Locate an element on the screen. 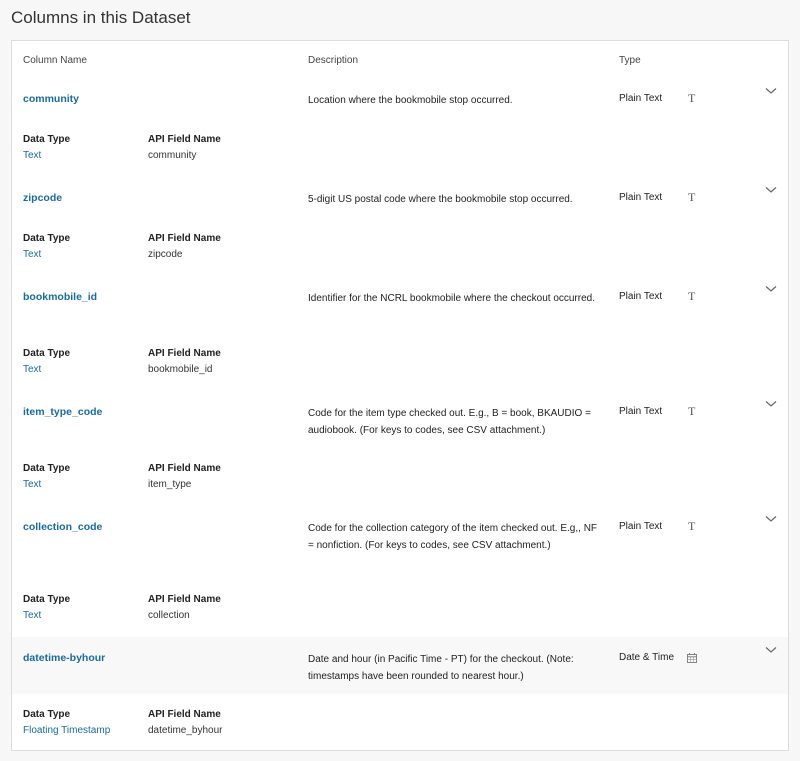  header-column-name: Column Name is located at coordinates (55, 60).